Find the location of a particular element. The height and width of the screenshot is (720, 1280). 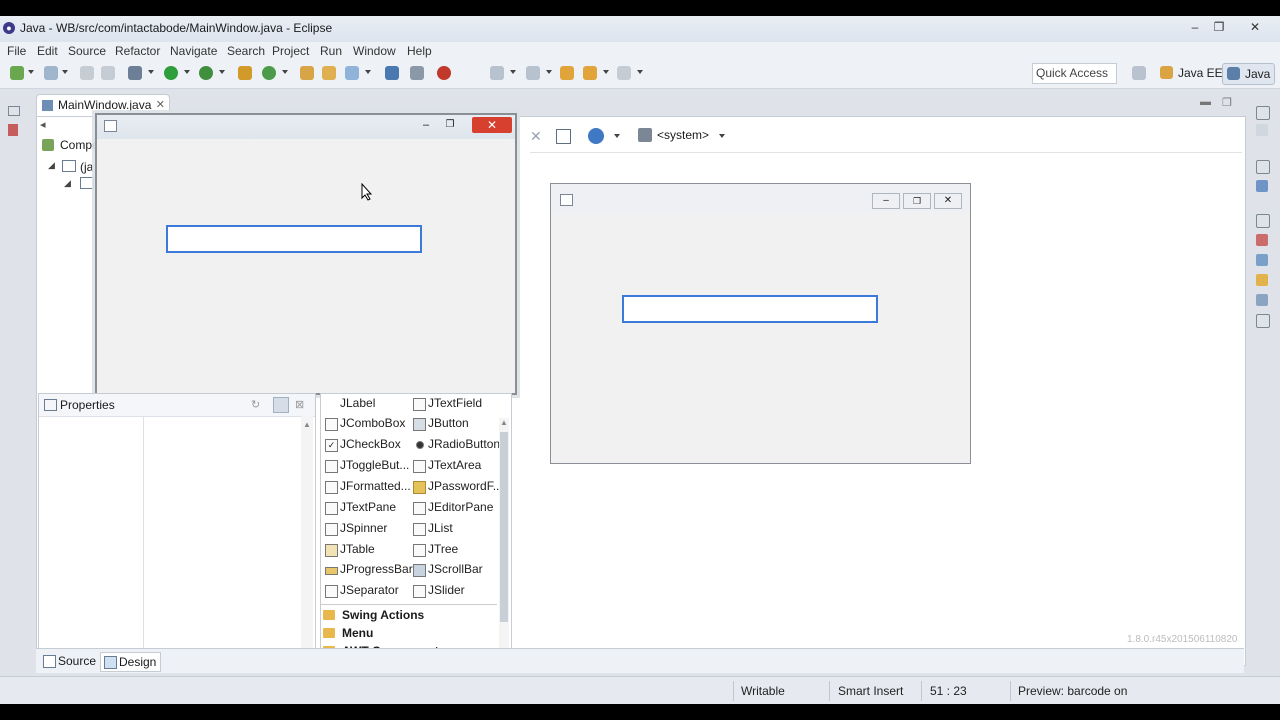

tab-design: Design is located at coordinates (131, 662).